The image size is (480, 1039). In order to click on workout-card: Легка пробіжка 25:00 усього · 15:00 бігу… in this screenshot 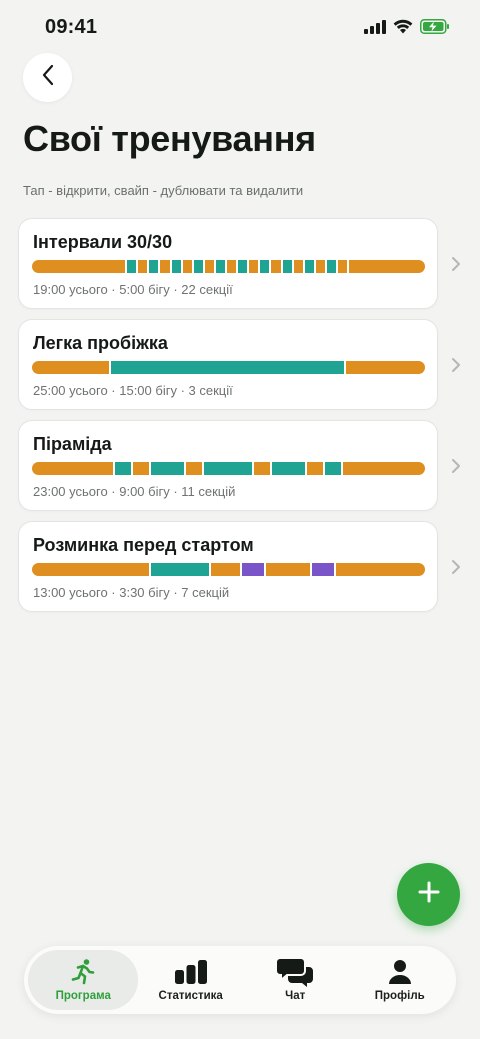, I will do `click(228, 364)`.